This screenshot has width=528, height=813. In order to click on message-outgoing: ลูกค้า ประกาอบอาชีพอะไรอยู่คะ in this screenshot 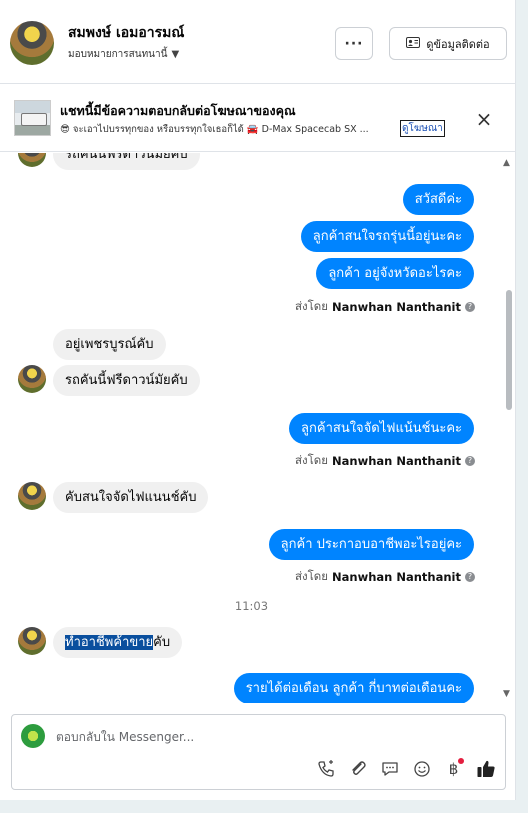, I will do `click(371, 544)`.